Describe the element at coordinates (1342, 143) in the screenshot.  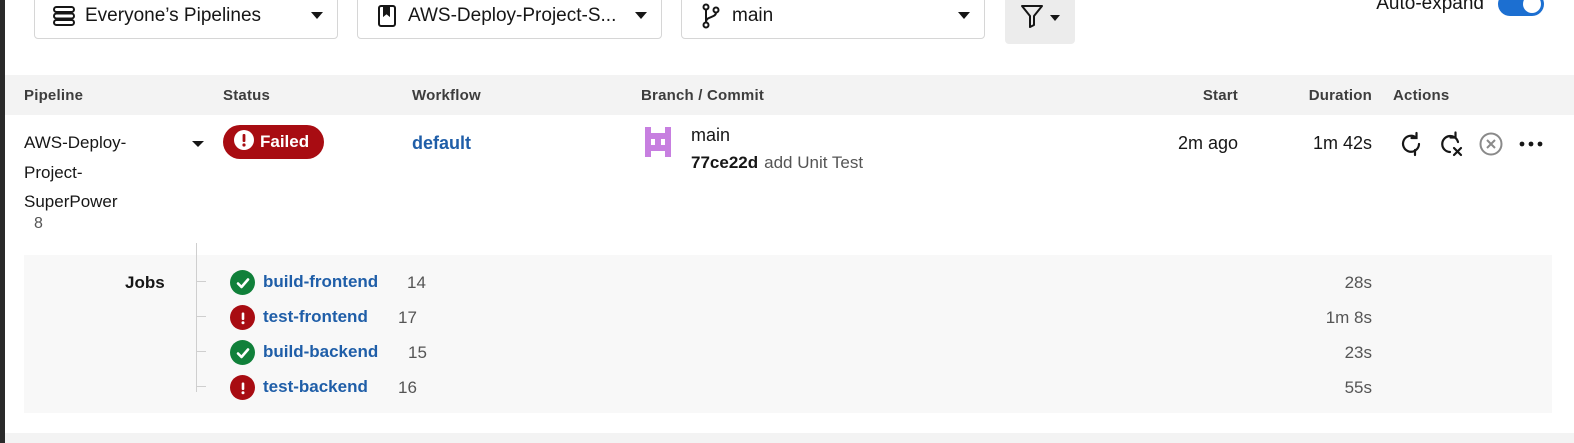
I see `duration: 1m 42s` at that location.